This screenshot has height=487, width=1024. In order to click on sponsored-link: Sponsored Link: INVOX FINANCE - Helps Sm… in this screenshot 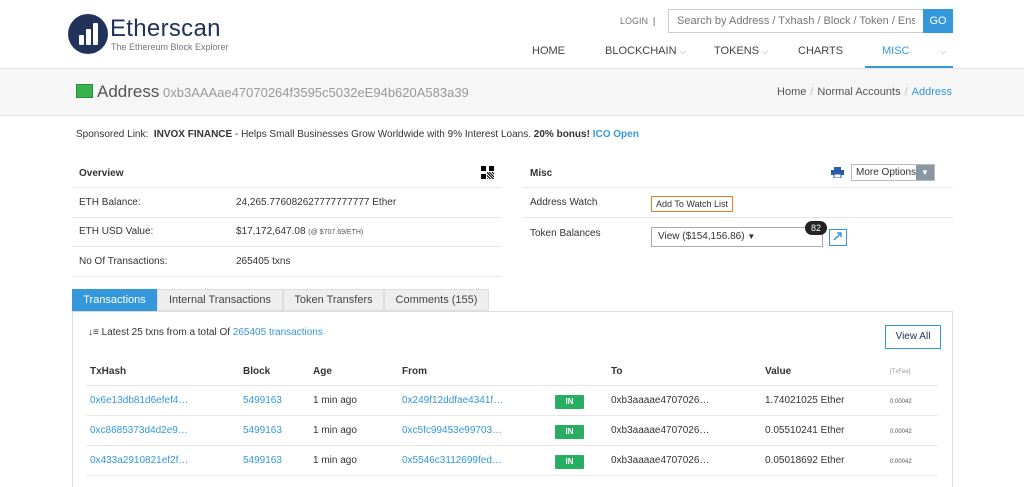, I will do `click(357, 134)`.